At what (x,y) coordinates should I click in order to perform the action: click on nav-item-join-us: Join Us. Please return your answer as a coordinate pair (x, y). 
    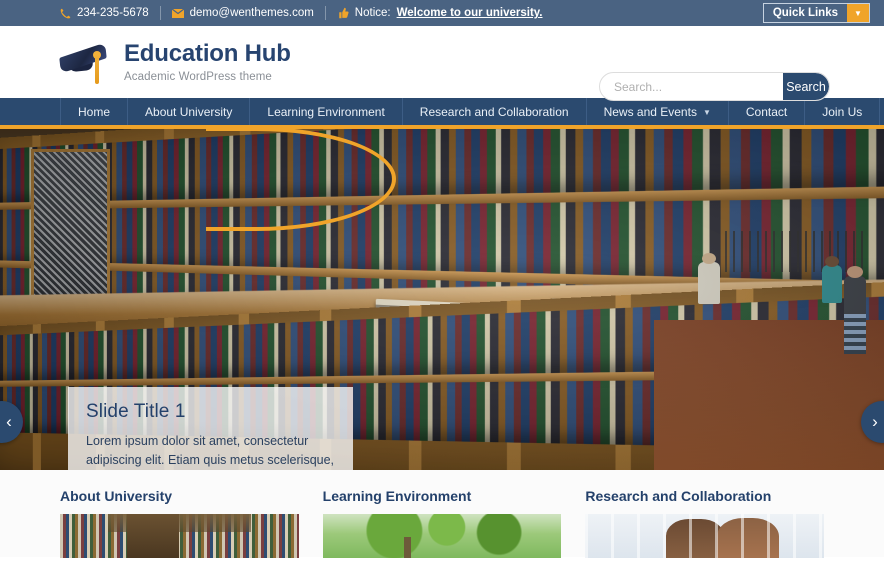
    Looking at the image, I should click on (842, 111).